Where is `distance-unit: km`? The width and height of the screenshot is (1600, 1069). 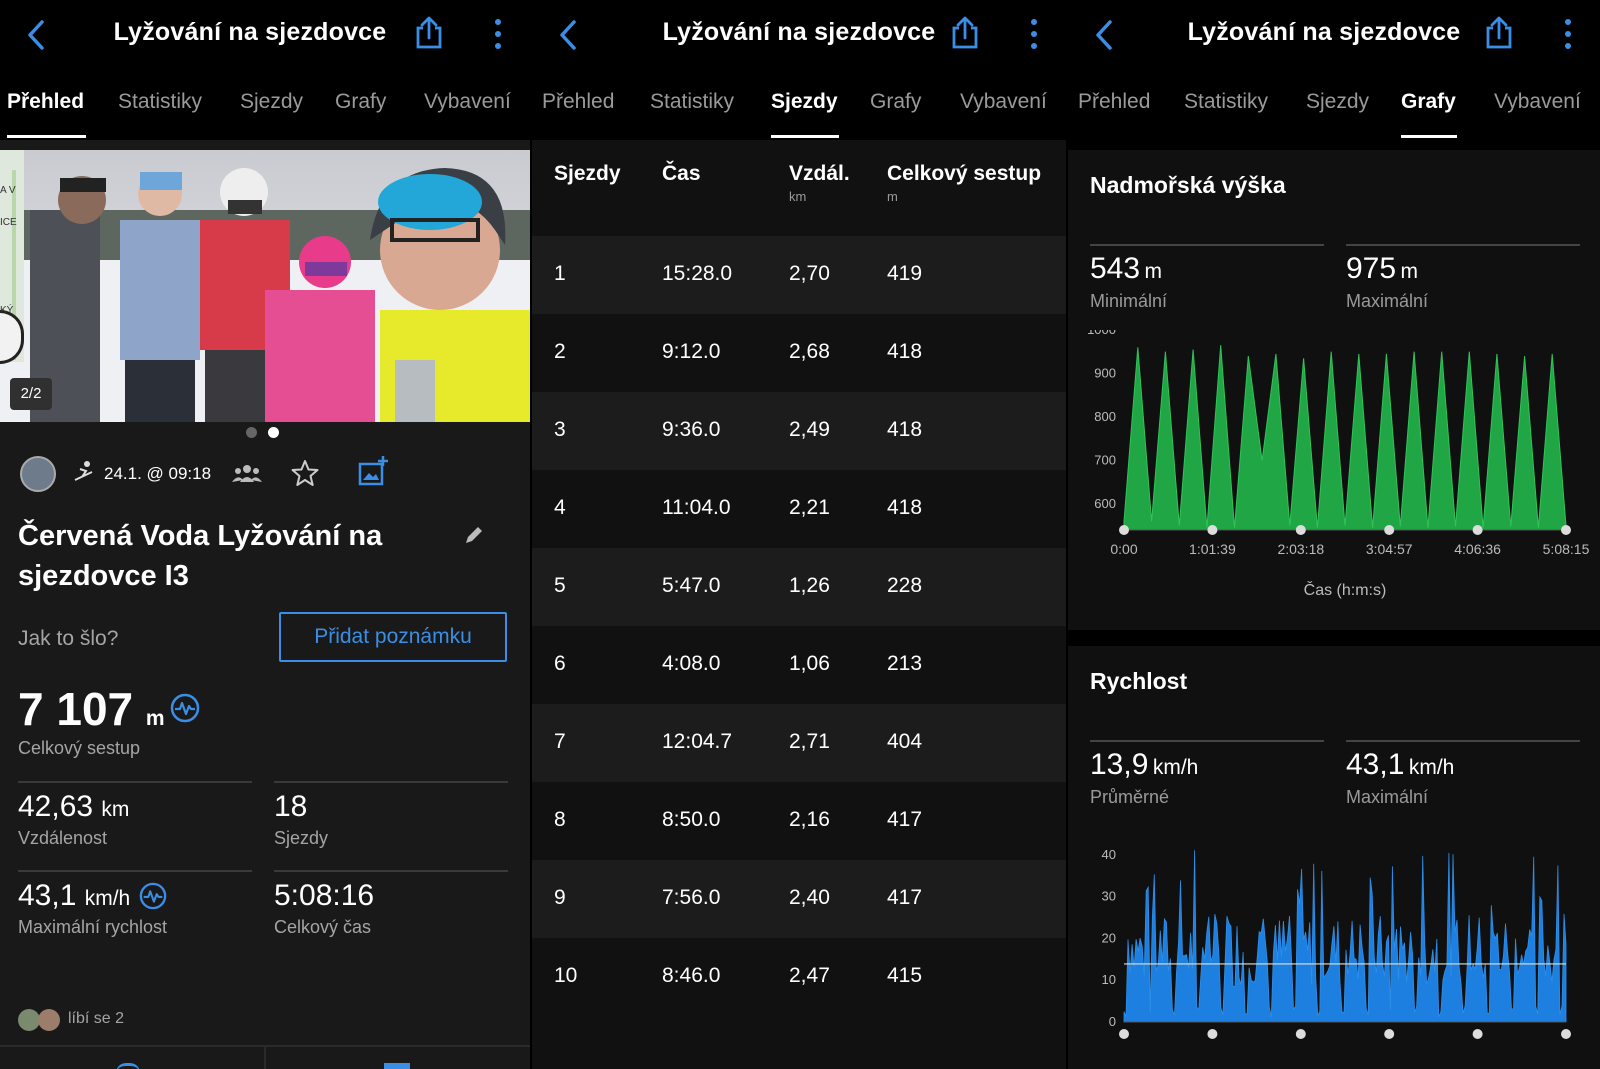 distance-unit: km is located at coordinates (115, 809).